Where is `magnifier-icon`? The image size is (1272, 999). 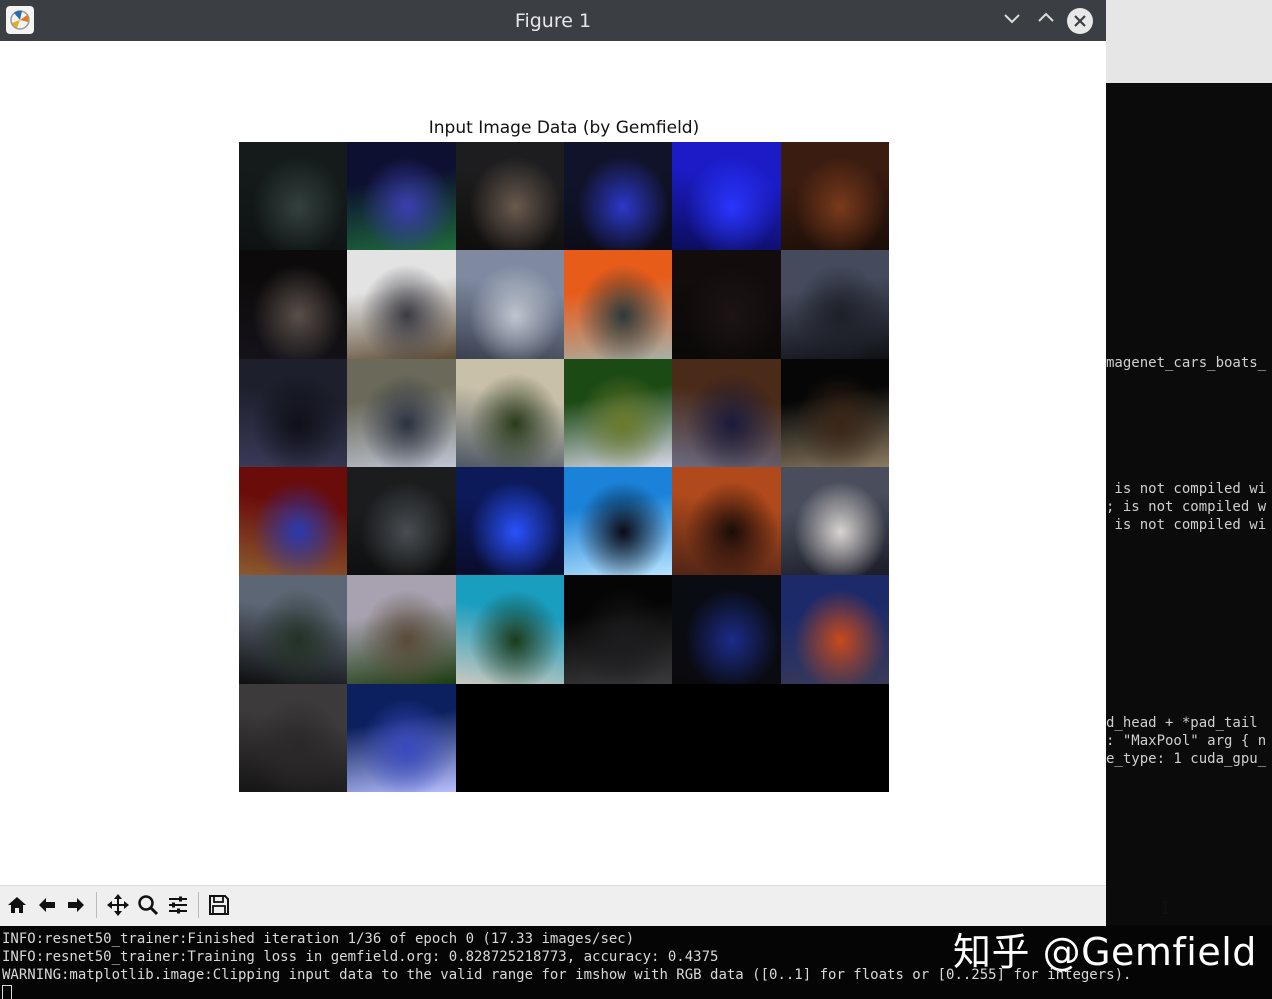 magnifier-icon is located at coordinates (148, 905).